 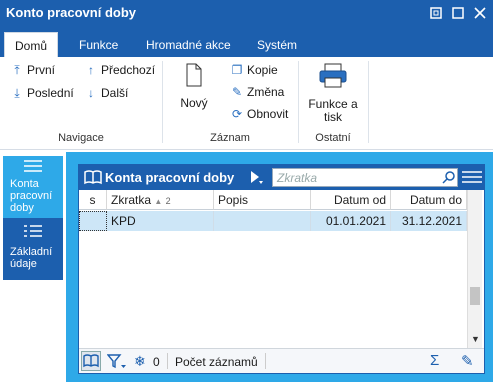 I want to click on panel-title: Konta pracovní doby, so click(x=170, y=177).